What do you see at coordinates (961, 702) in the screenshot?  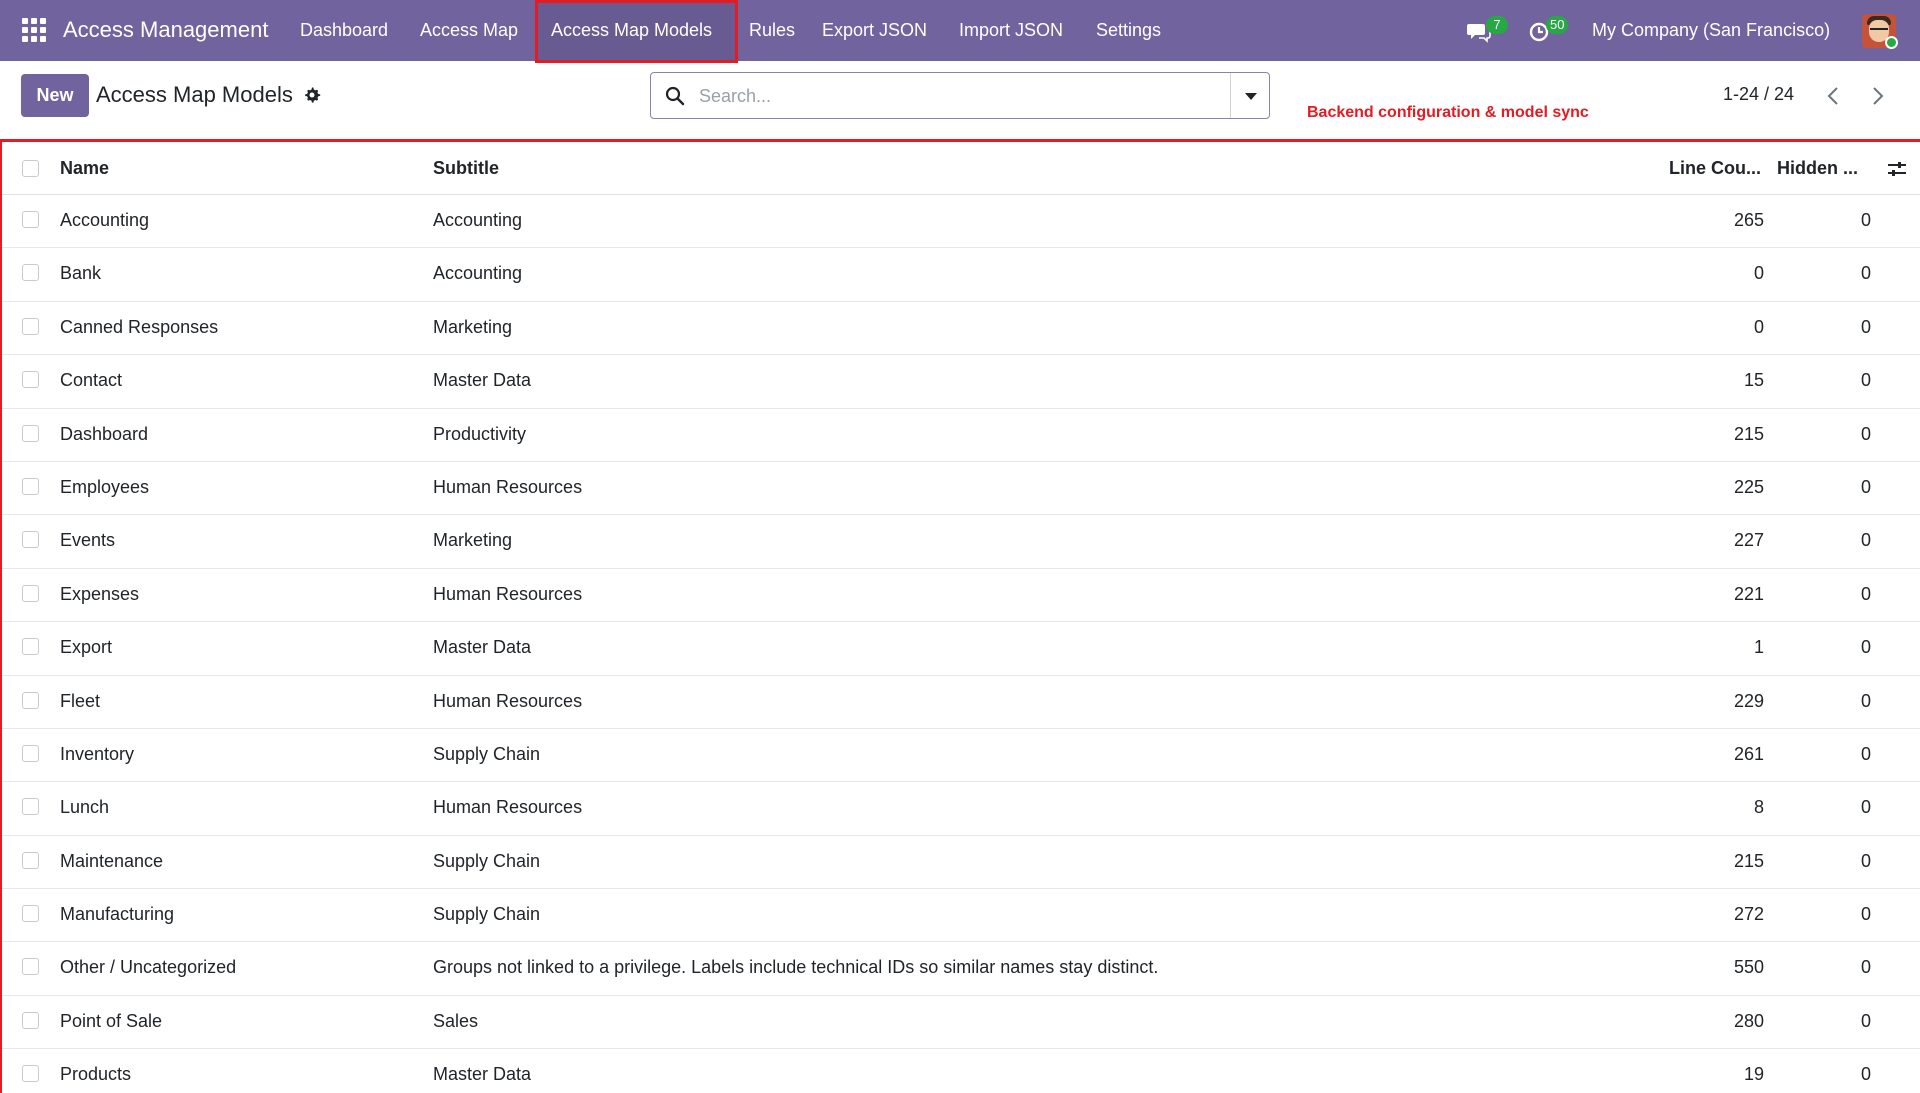 I see `table-row: Fleet Human Resources 229 0` at bounding box center [961, 702].